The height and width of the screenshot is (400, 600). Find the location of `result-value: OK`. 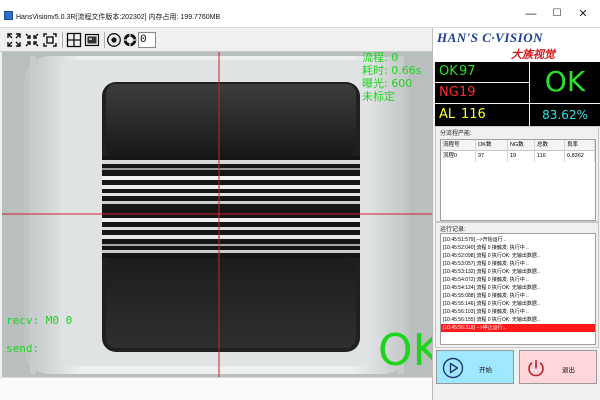

result-value: OK is located at coordinates (565, 81).